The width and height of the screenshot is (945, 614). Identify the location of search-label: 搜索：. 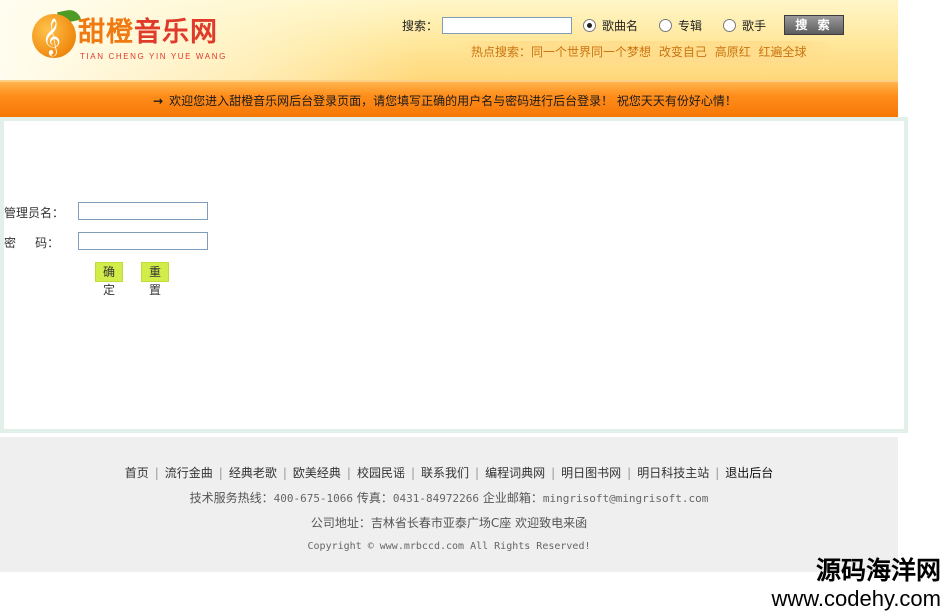
(420, 25).